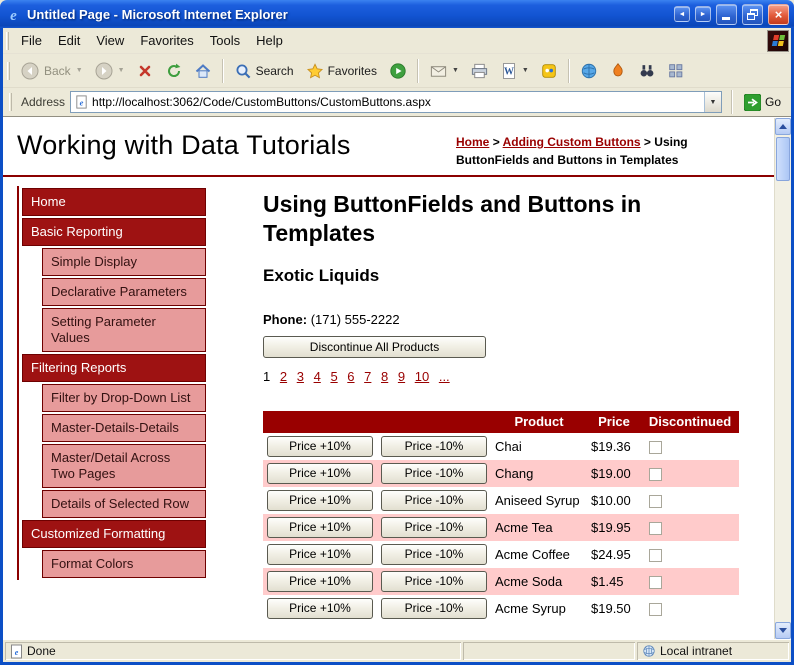 Image resolution: width=794 pixels, height=665 pixels. I want to click on binoculars-icon, so click(647, 70).